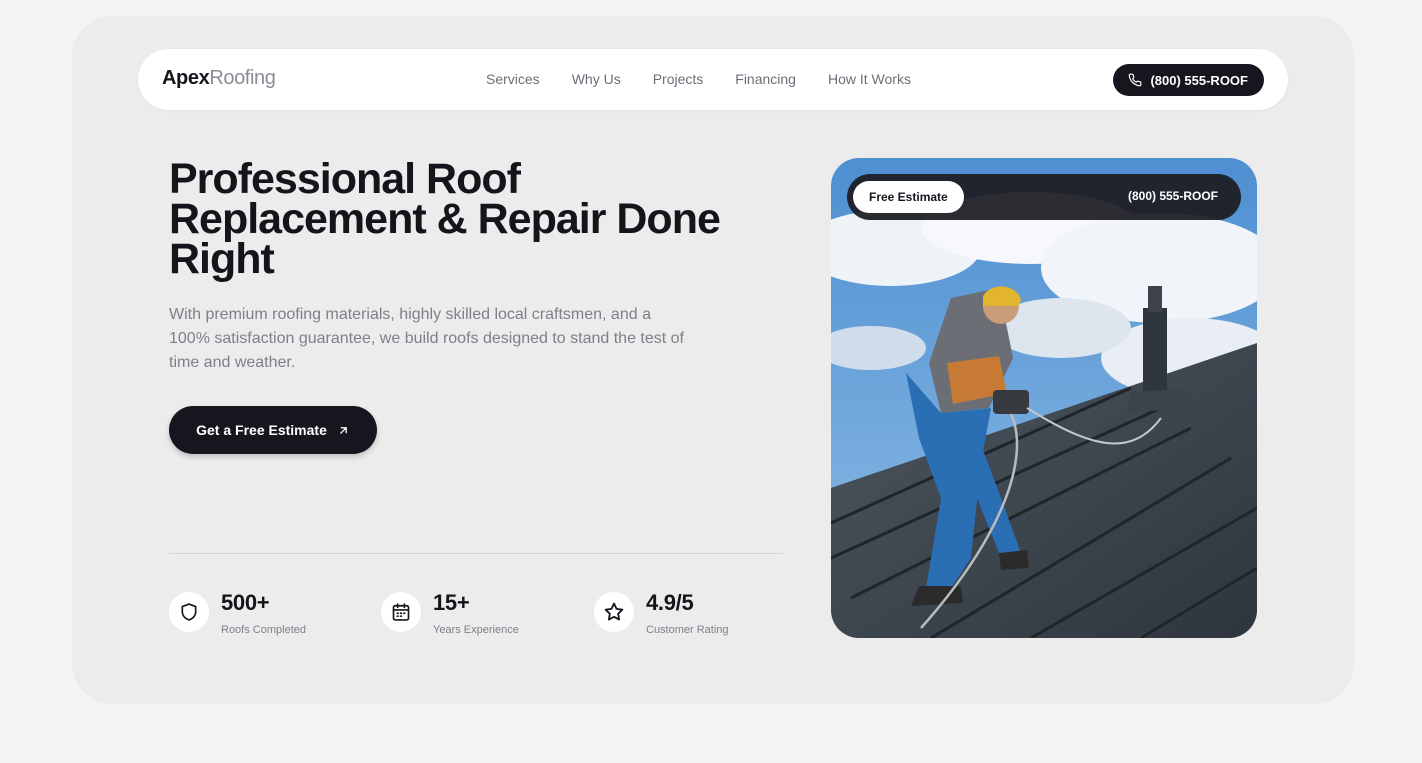 Image resolution: width=1422 pixels, height=763 pixels. Describe the element at coordinates (189, 612) in the screenshot. I see `shield-icon` at that location.